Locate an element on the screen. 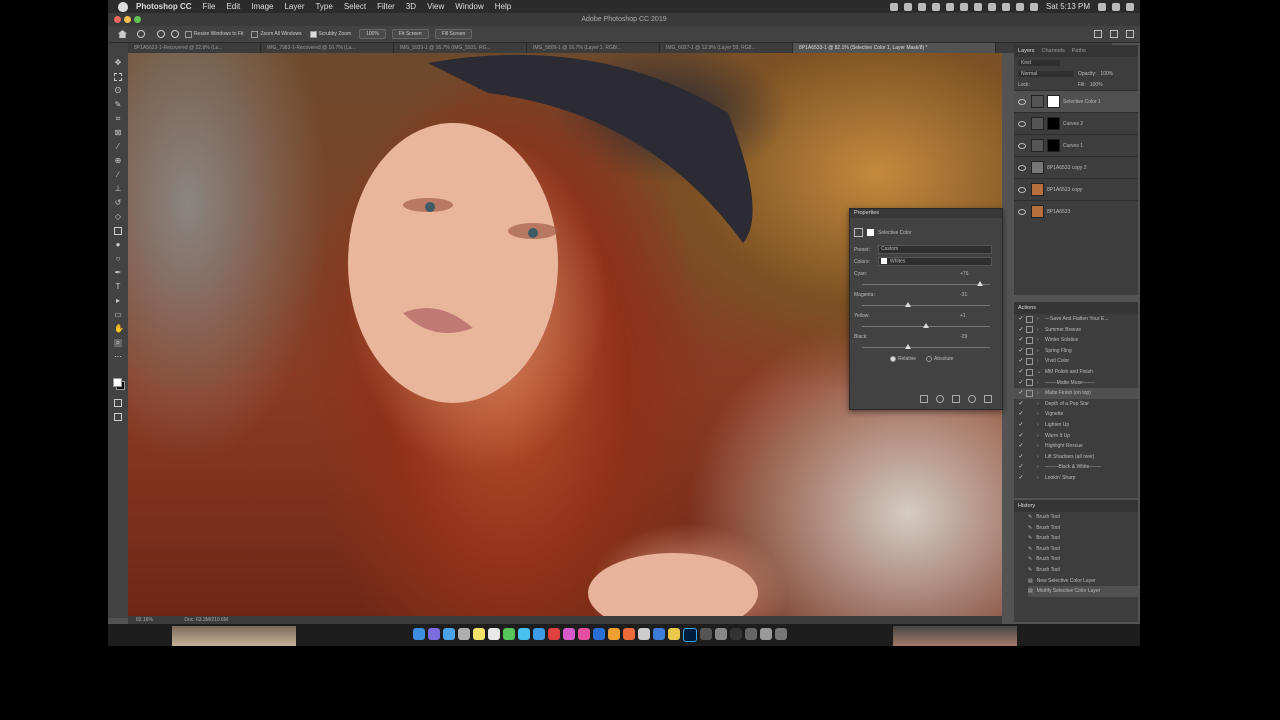 This screenshot has height=720, width=1280. menu-app: Photoshop CC is located at coordinates (164, 6).